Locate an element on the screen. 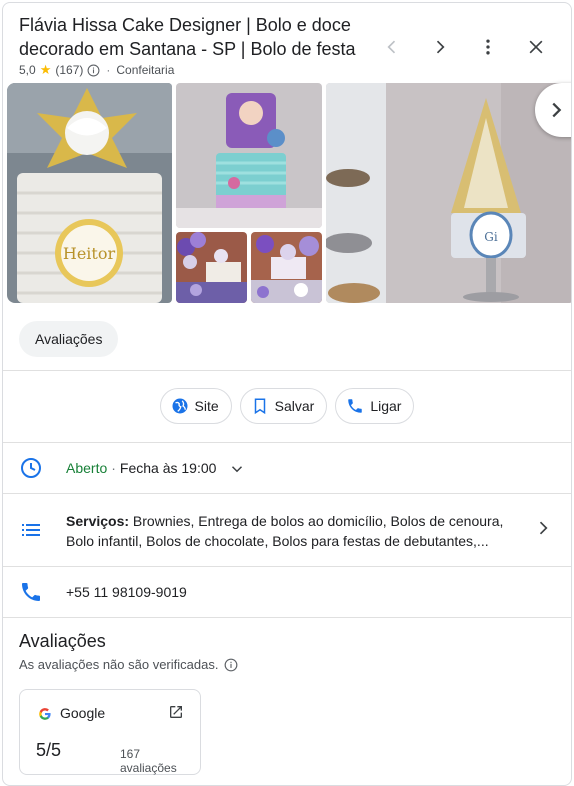 The height and width of the screenshot is (786, 574). close-icon is located at coordinates (536, 47).